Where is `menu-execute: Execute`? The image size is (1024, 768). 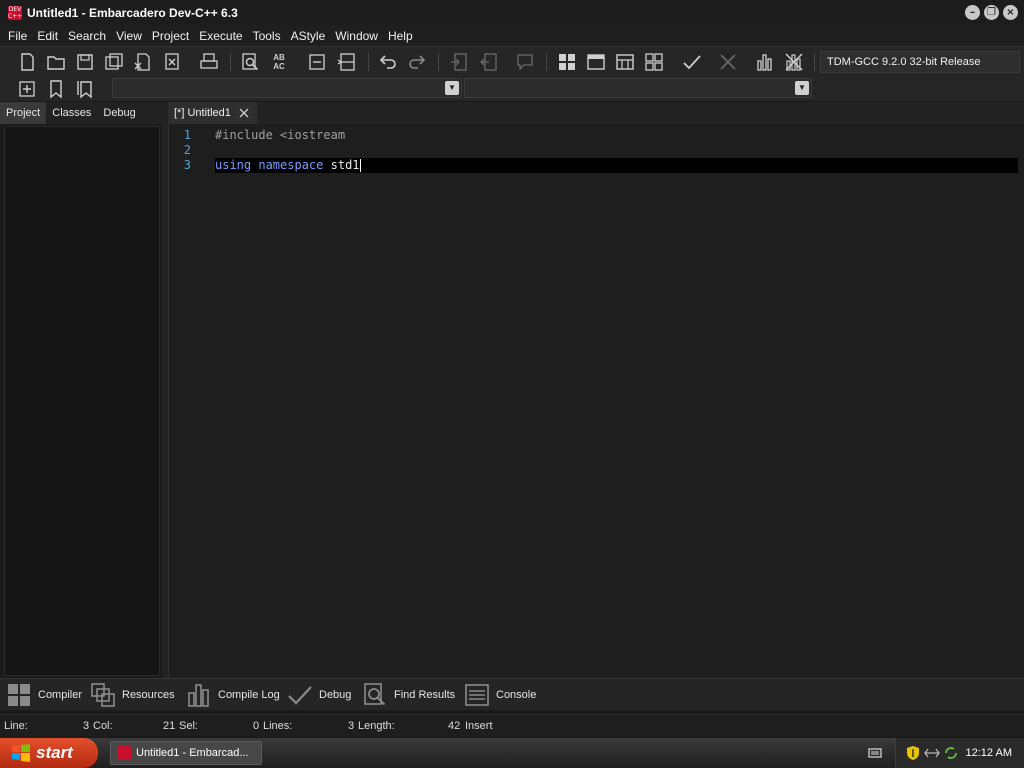
menu-execute: Execute is located at coordinates (220, 36).